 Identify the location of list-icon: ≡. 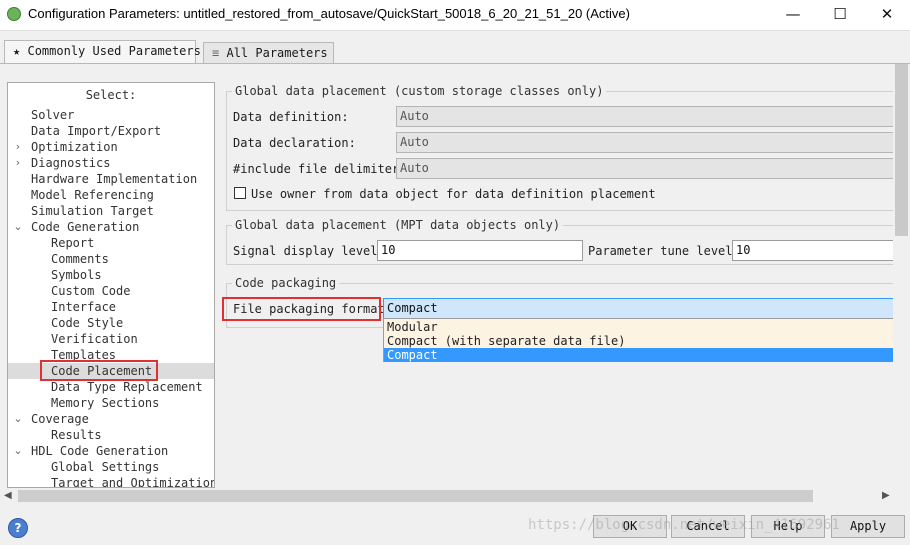
(216, 53).